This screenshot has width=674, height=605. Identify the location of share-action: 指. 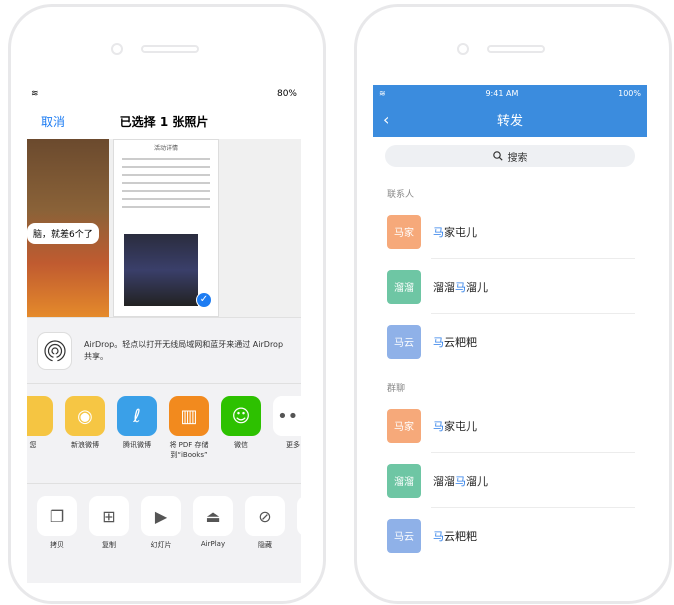
(299, 539).